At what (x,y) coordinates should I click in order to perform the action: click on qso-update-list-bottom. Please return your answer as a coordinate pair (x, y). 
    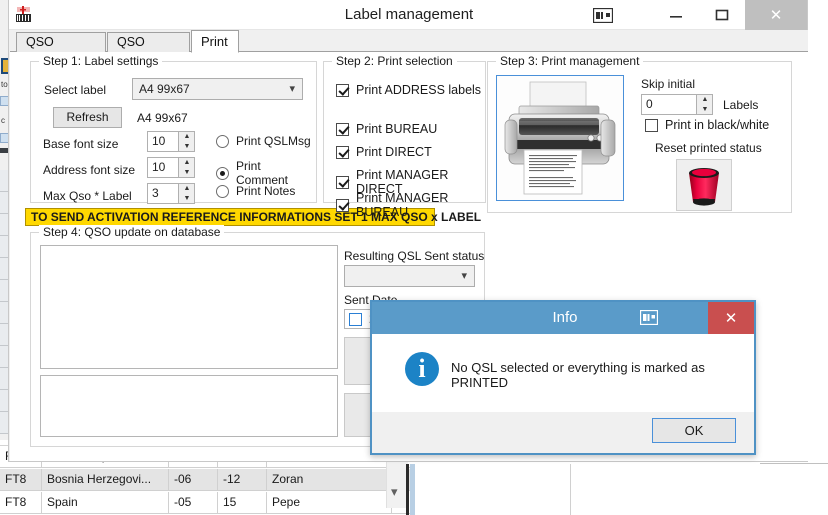
    Looking at the image, I should click on (189, 406).